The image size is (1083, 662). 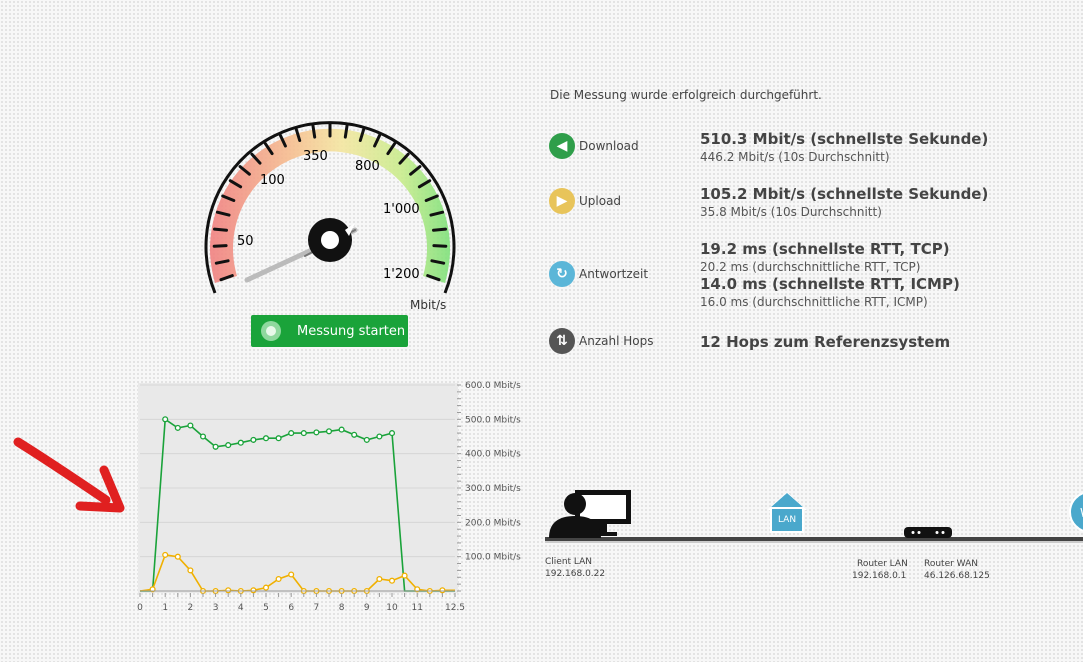 I want to click on gauge-label-350: 350, so click(x=315, y=156).